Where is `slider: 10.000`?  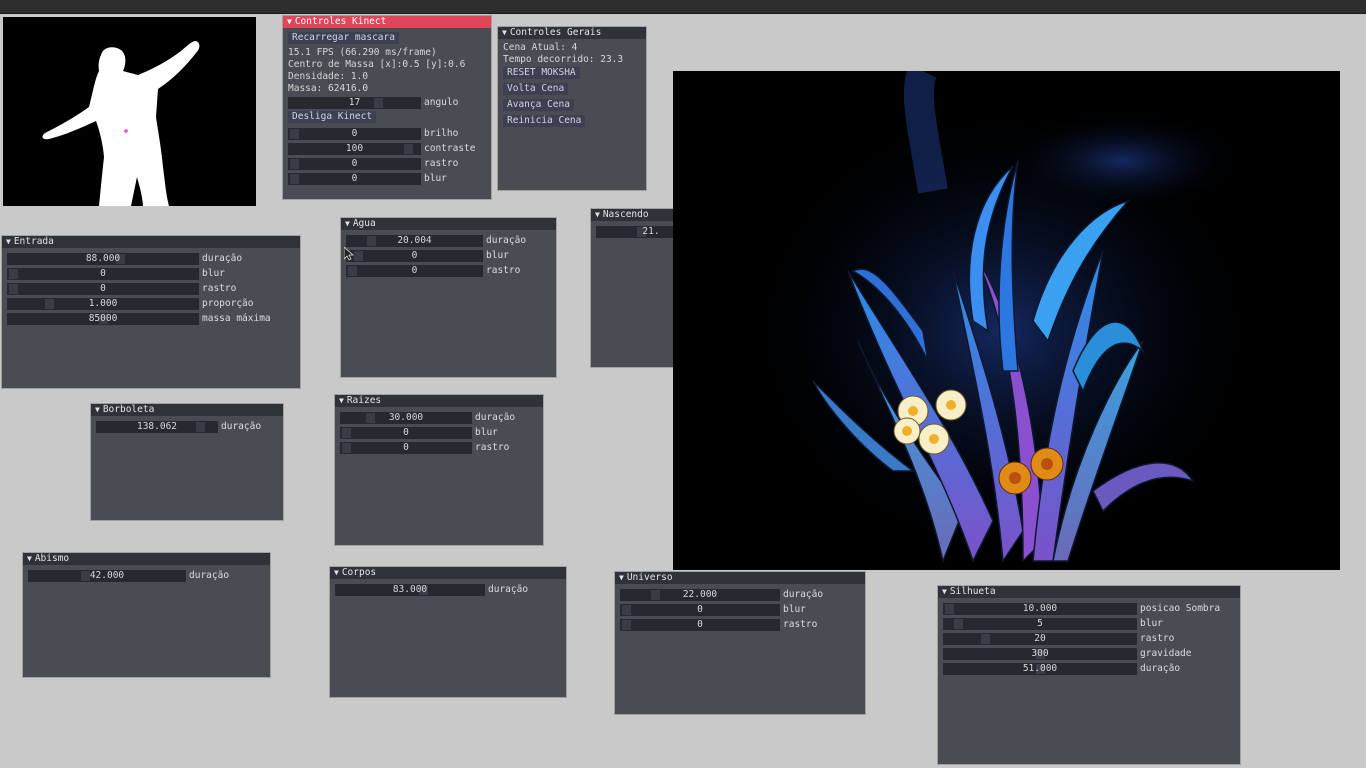
slider: 10.000 is located at coordinates (1040, 608).